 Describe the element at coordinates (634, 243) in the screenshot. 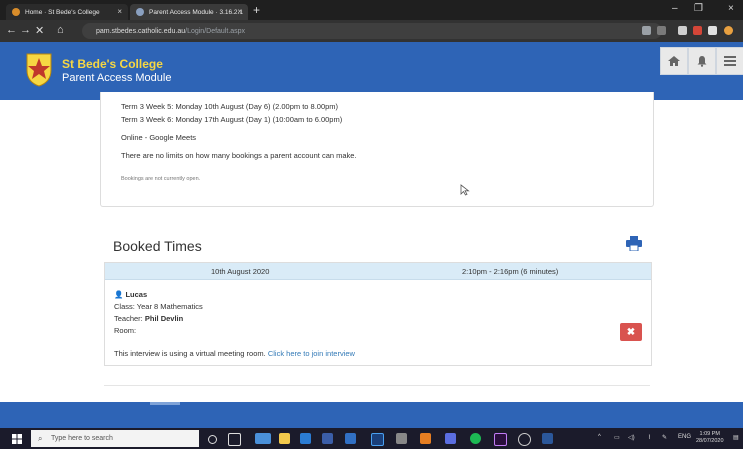

I see `print-icon` at that location.